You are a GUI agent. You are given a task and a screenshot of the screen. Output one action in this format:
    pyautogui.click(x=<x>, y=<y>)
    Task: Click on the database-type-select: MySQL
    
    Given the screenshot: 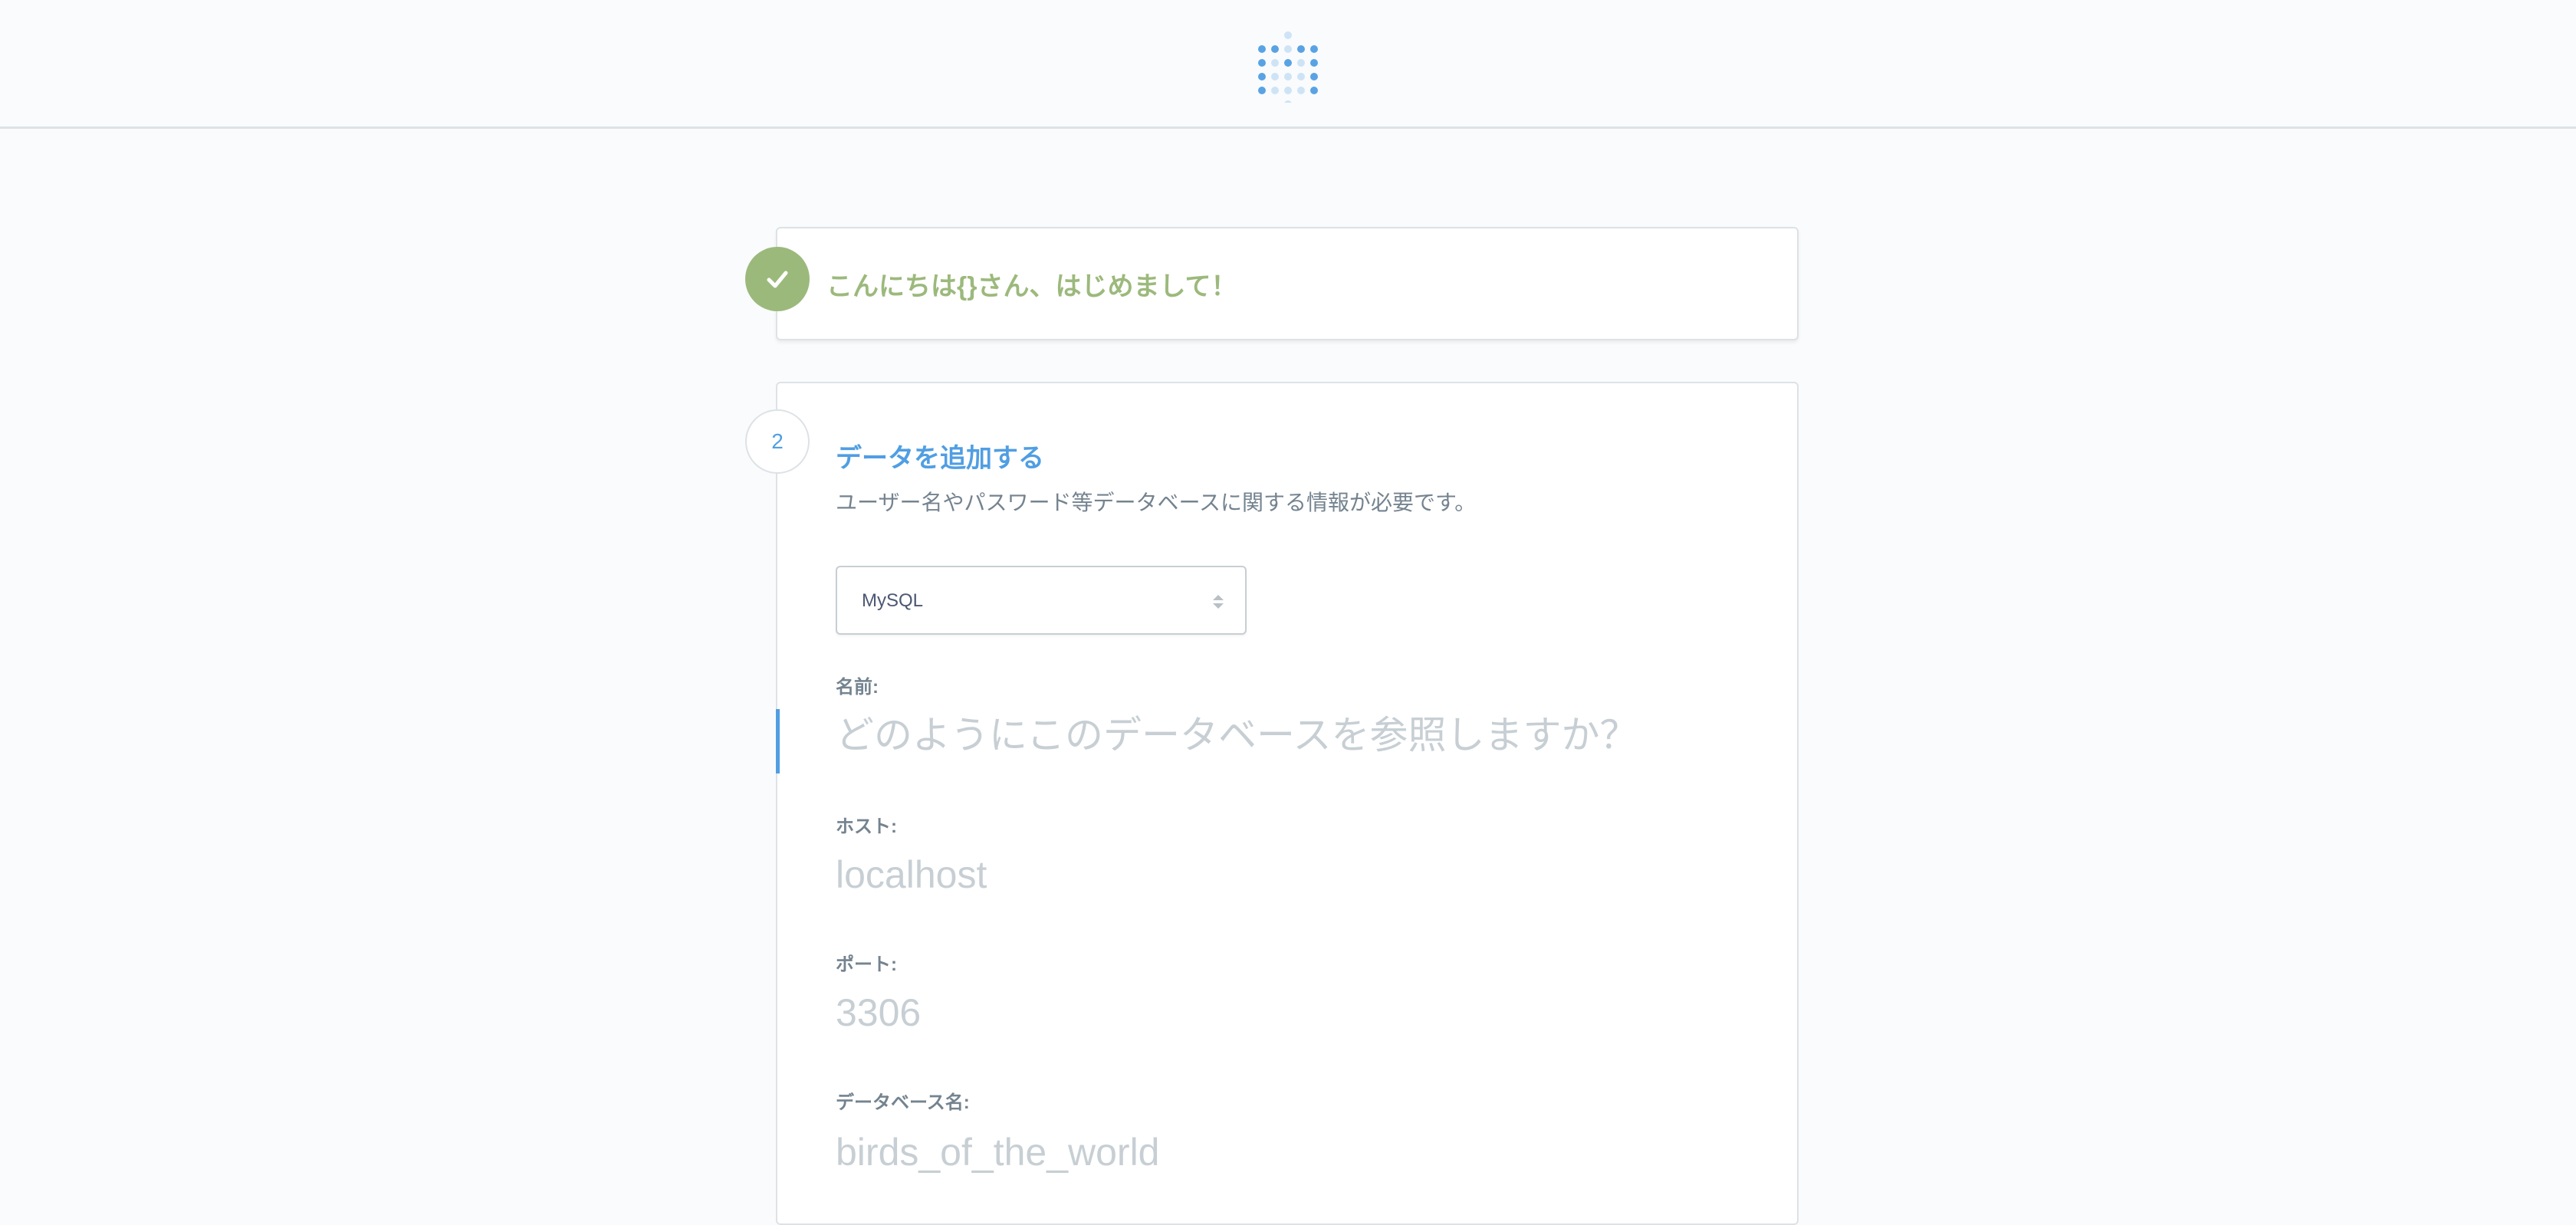 What is the action you would take?
    pyautogui.click(x=1041, y=600)
    